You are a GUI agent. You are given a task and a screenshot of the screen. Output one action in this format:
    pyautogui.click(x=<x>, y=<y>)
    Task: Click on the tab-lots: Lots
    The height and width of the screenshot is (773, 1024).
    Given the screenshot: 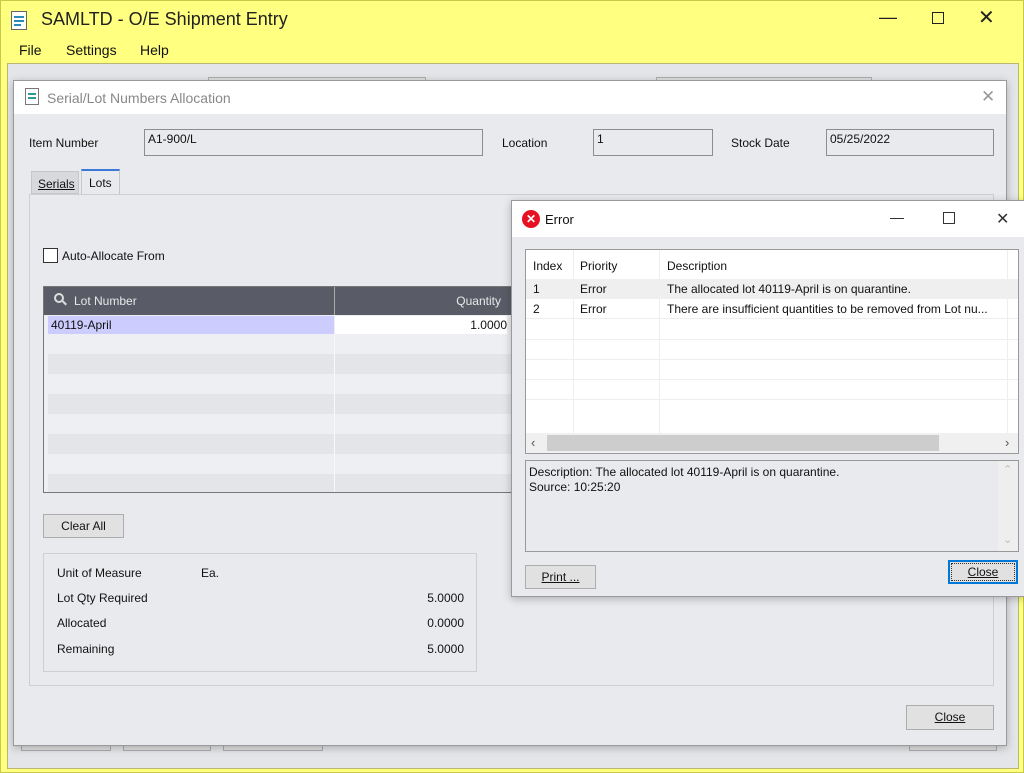 What is the action you would take?
    pyautogui.click(x=100, y=182)
    